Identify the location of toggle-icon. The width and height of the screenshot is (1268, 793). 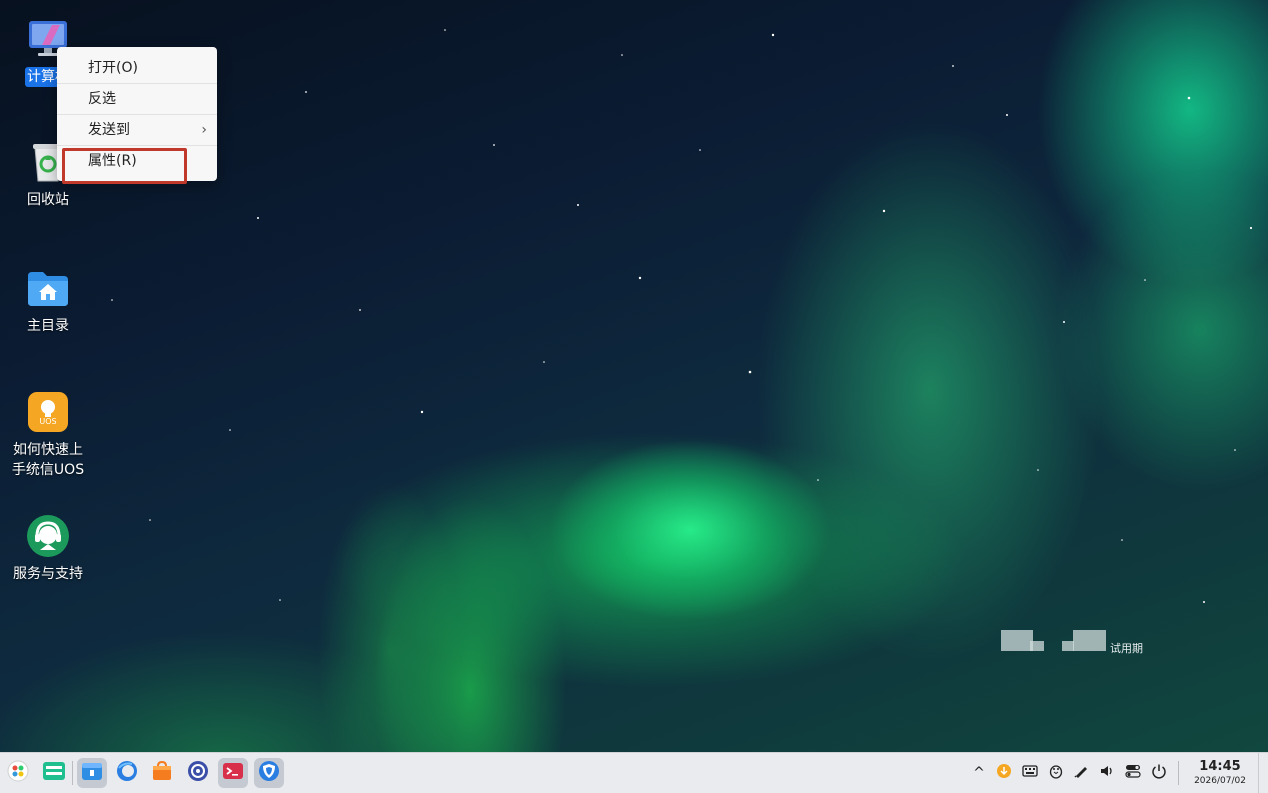
(1133, 773).